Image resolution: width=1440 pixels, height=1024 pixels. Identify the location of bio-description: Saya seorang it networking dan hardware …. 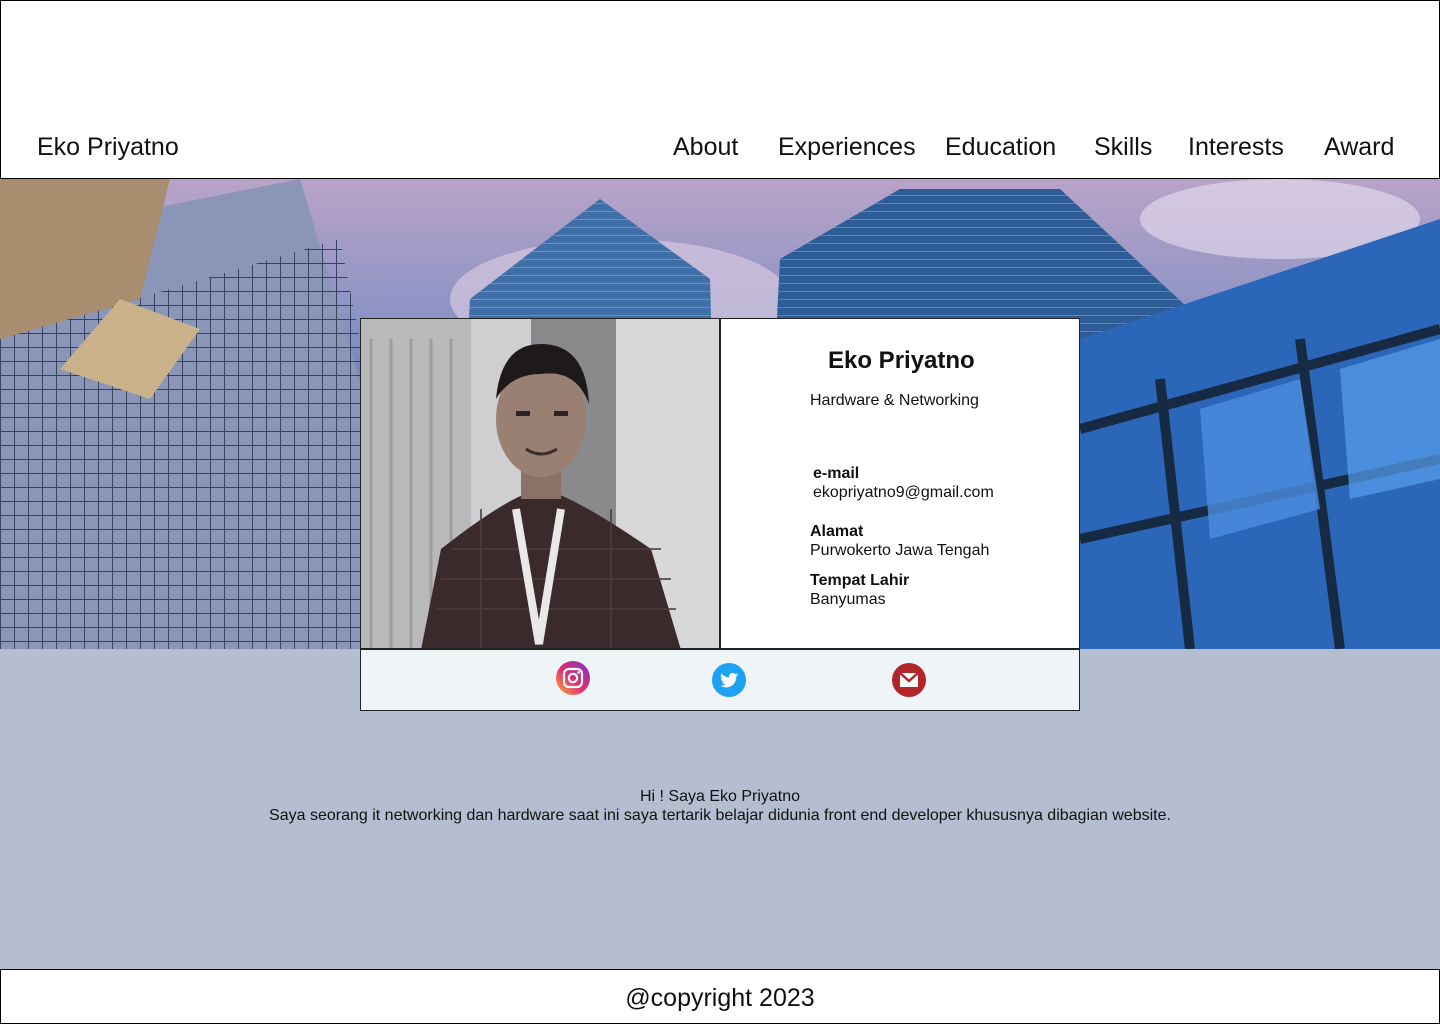
(720, 815).